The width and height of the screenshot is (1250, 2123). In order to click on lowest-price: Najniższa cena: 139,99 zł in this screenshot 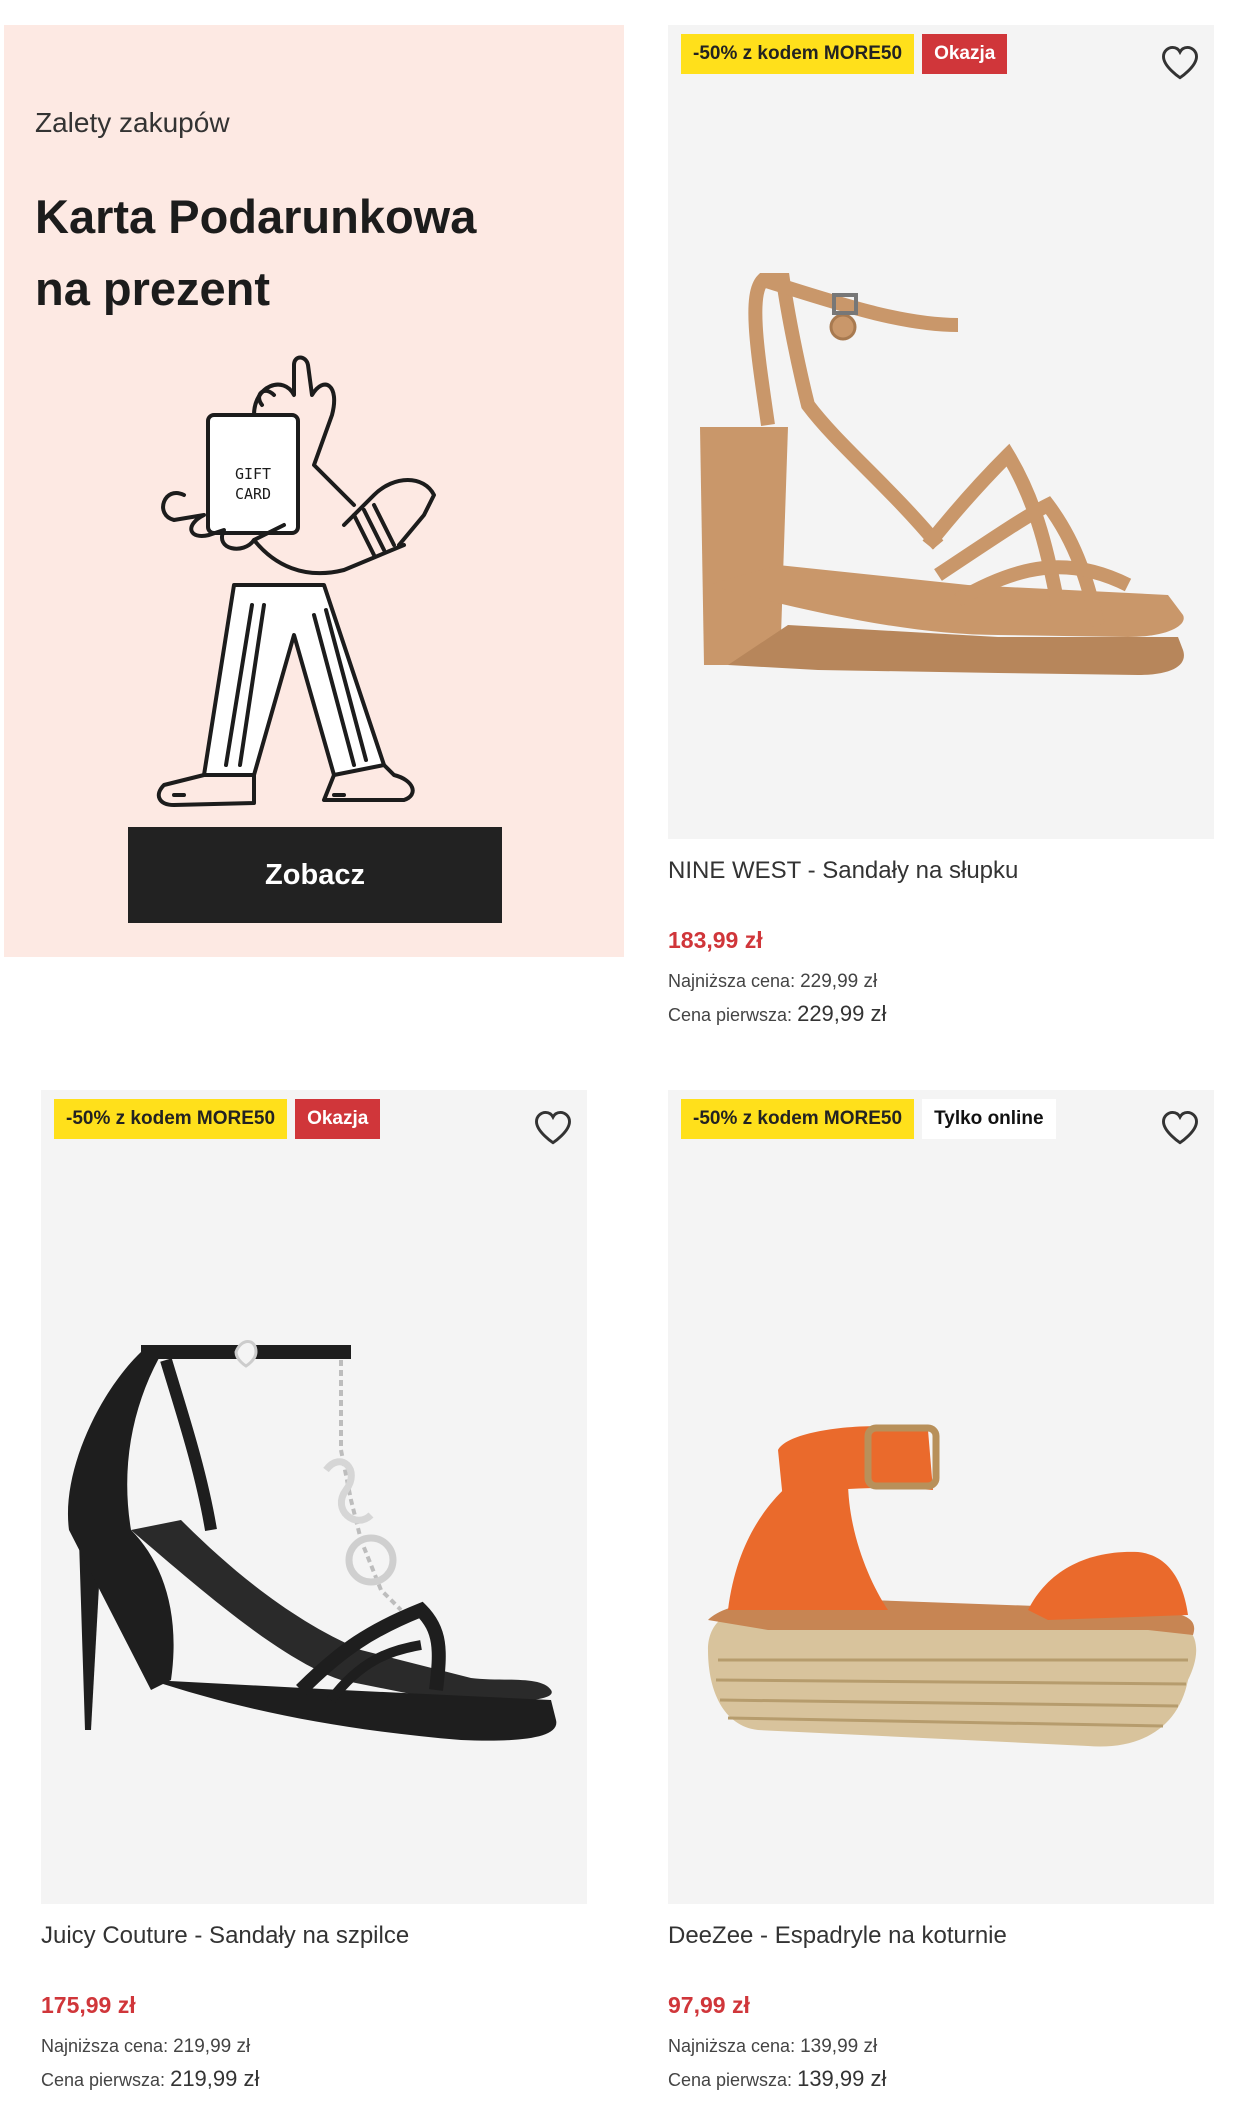, I will do `click(772, 2047)`.